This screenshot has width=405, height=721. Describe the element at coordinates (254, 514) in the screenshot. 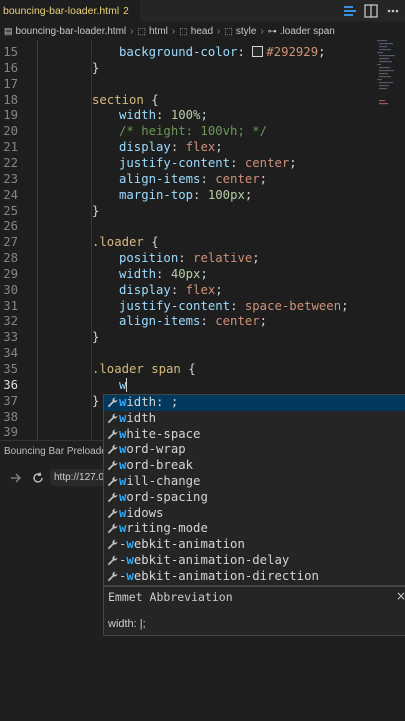

I see `suggestion-item: widows` at that location.